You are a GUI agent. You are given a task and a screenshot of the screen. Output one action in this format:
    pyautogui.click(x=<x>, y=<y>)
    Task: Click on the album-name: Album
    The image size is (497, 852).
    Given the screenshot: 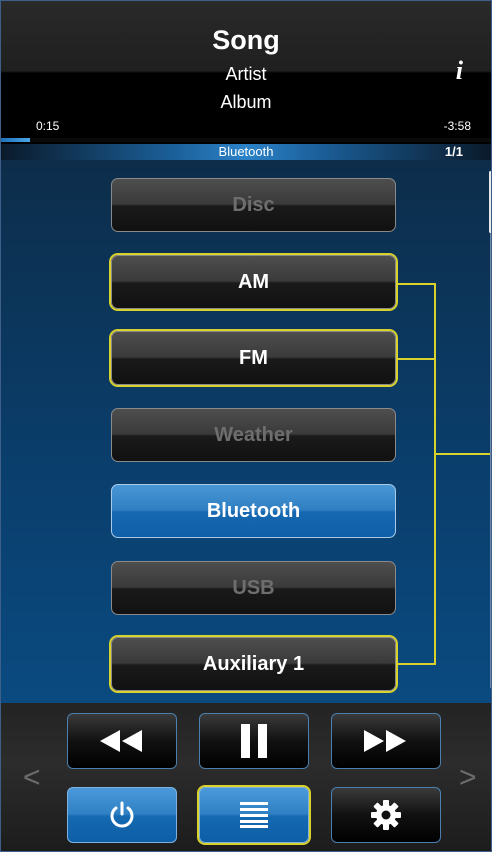 What is the action you would take?
    pyautogui.click(x=246, y=102)
    